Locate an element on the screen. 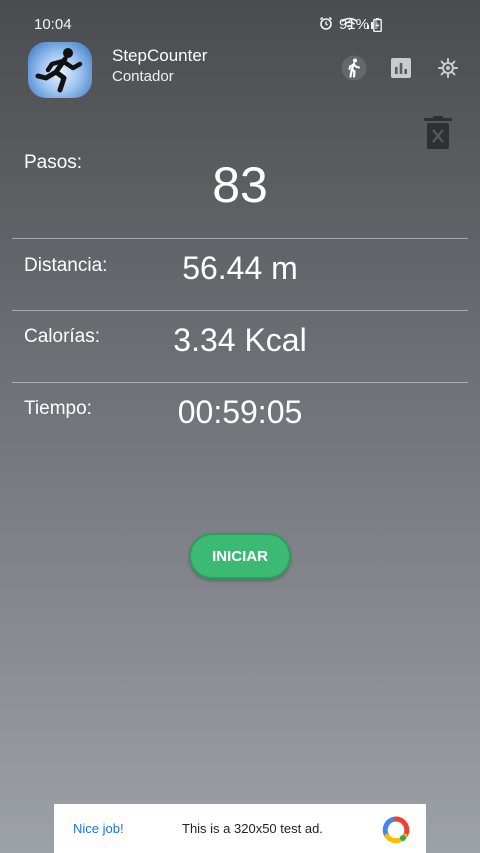  battery-percent: 91% is located at coordinates (353, 24).